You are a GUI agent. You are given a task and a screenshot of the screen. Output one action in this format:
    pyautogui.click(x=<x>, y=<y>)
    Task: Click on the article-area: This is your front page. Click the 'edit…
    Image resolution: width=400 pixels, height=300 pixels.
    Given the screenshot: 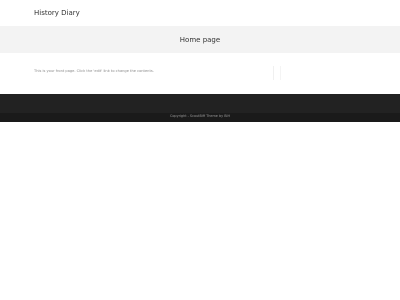 What is the action you would take?
    pyautogui.click(x=152, y=73)
    